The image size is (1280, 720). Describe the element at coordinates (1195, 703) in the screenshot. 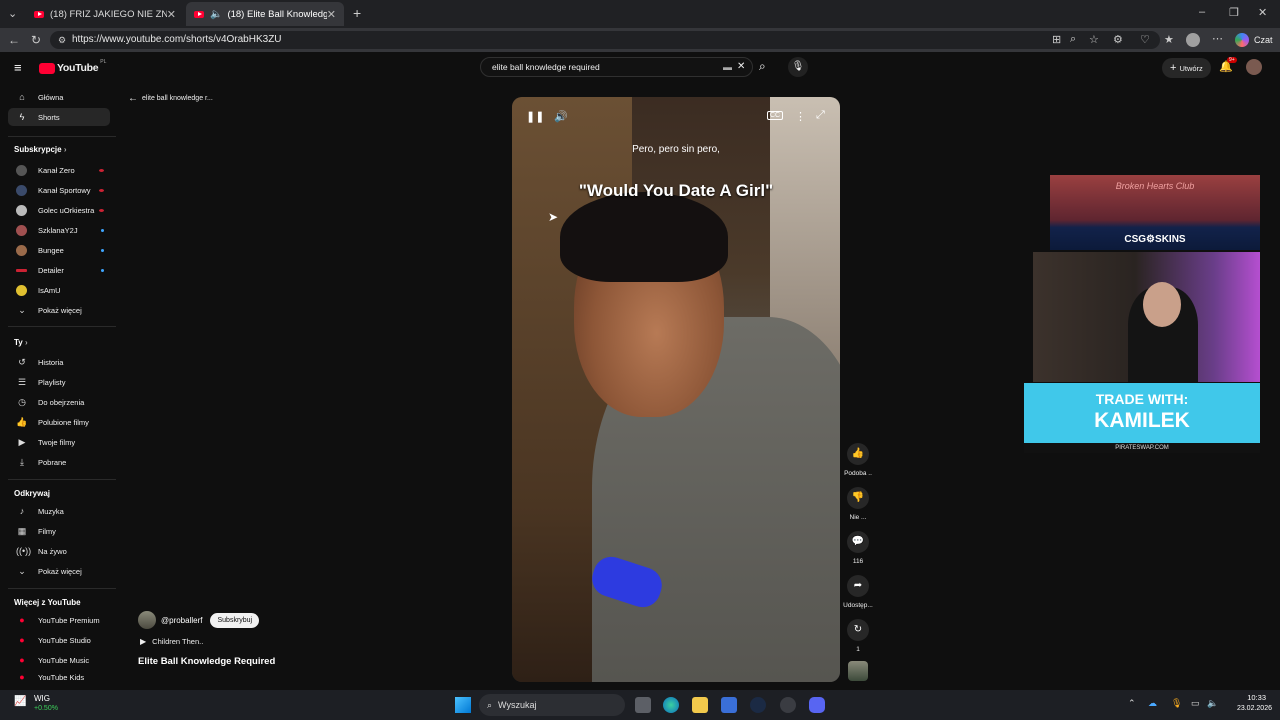

I see `monitor-icon: ▭` at that location.